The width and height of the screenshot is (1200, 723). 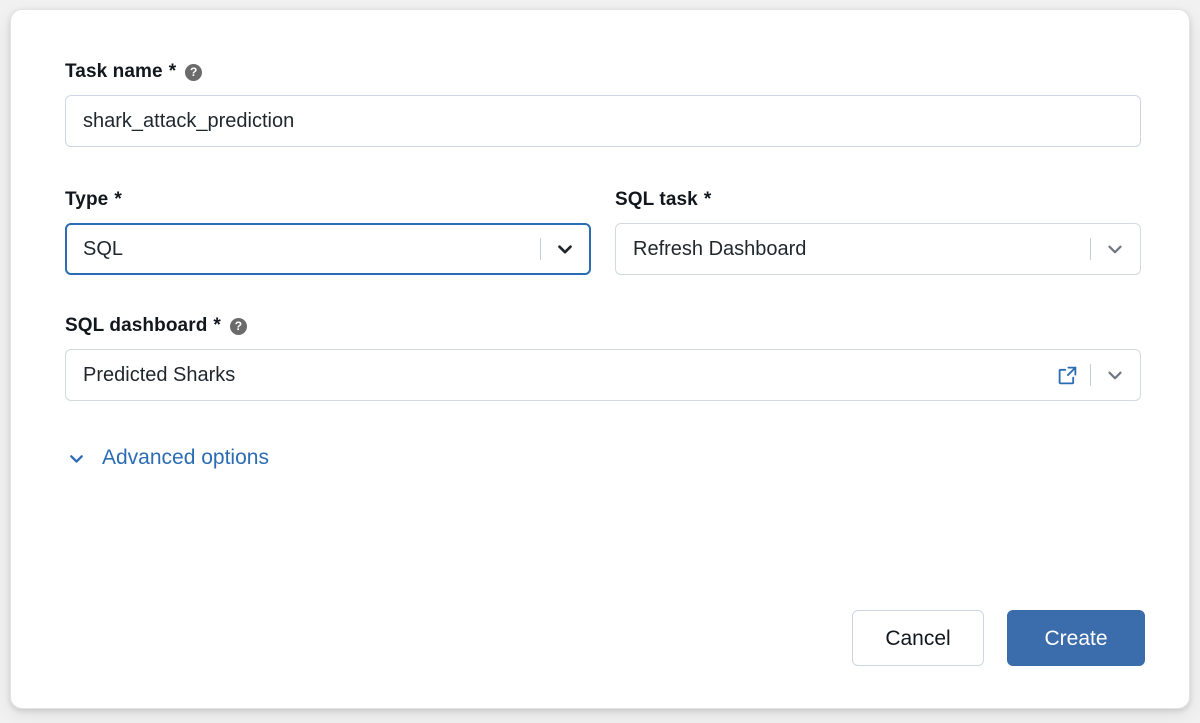 I want to click on sql-task-required-mark: *, so click(x=707, y=199).